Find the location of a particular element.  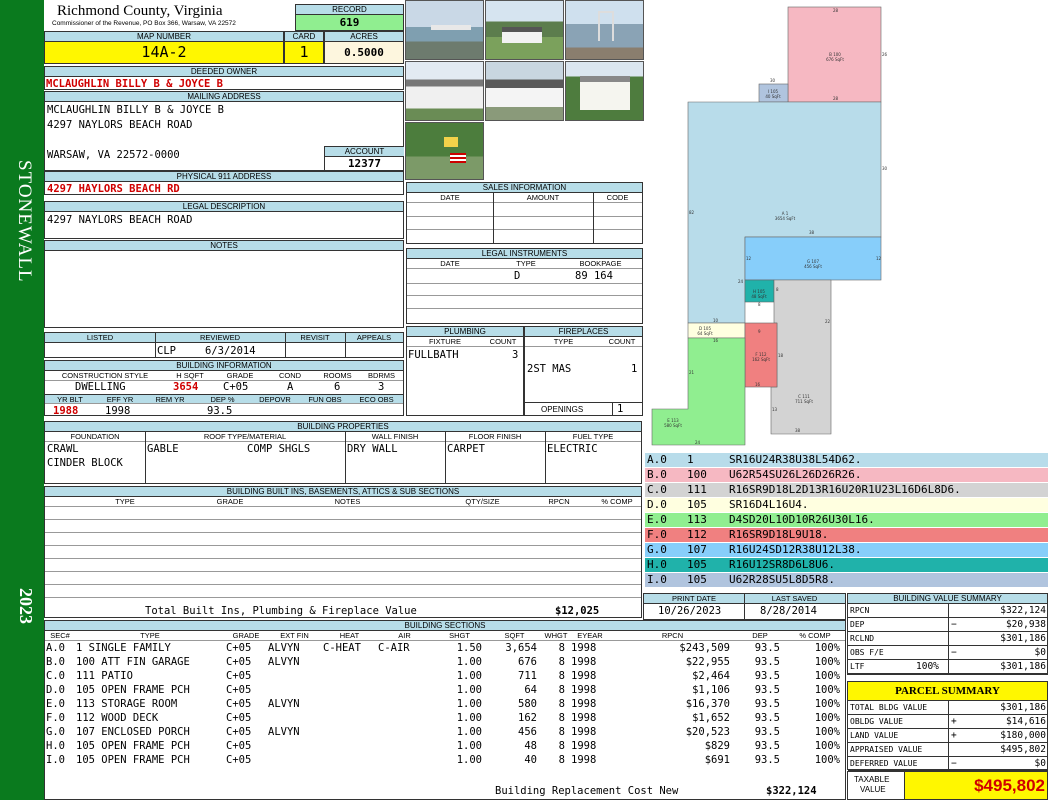

parcel-amount: $0 is located at coordinates (1040, 763).